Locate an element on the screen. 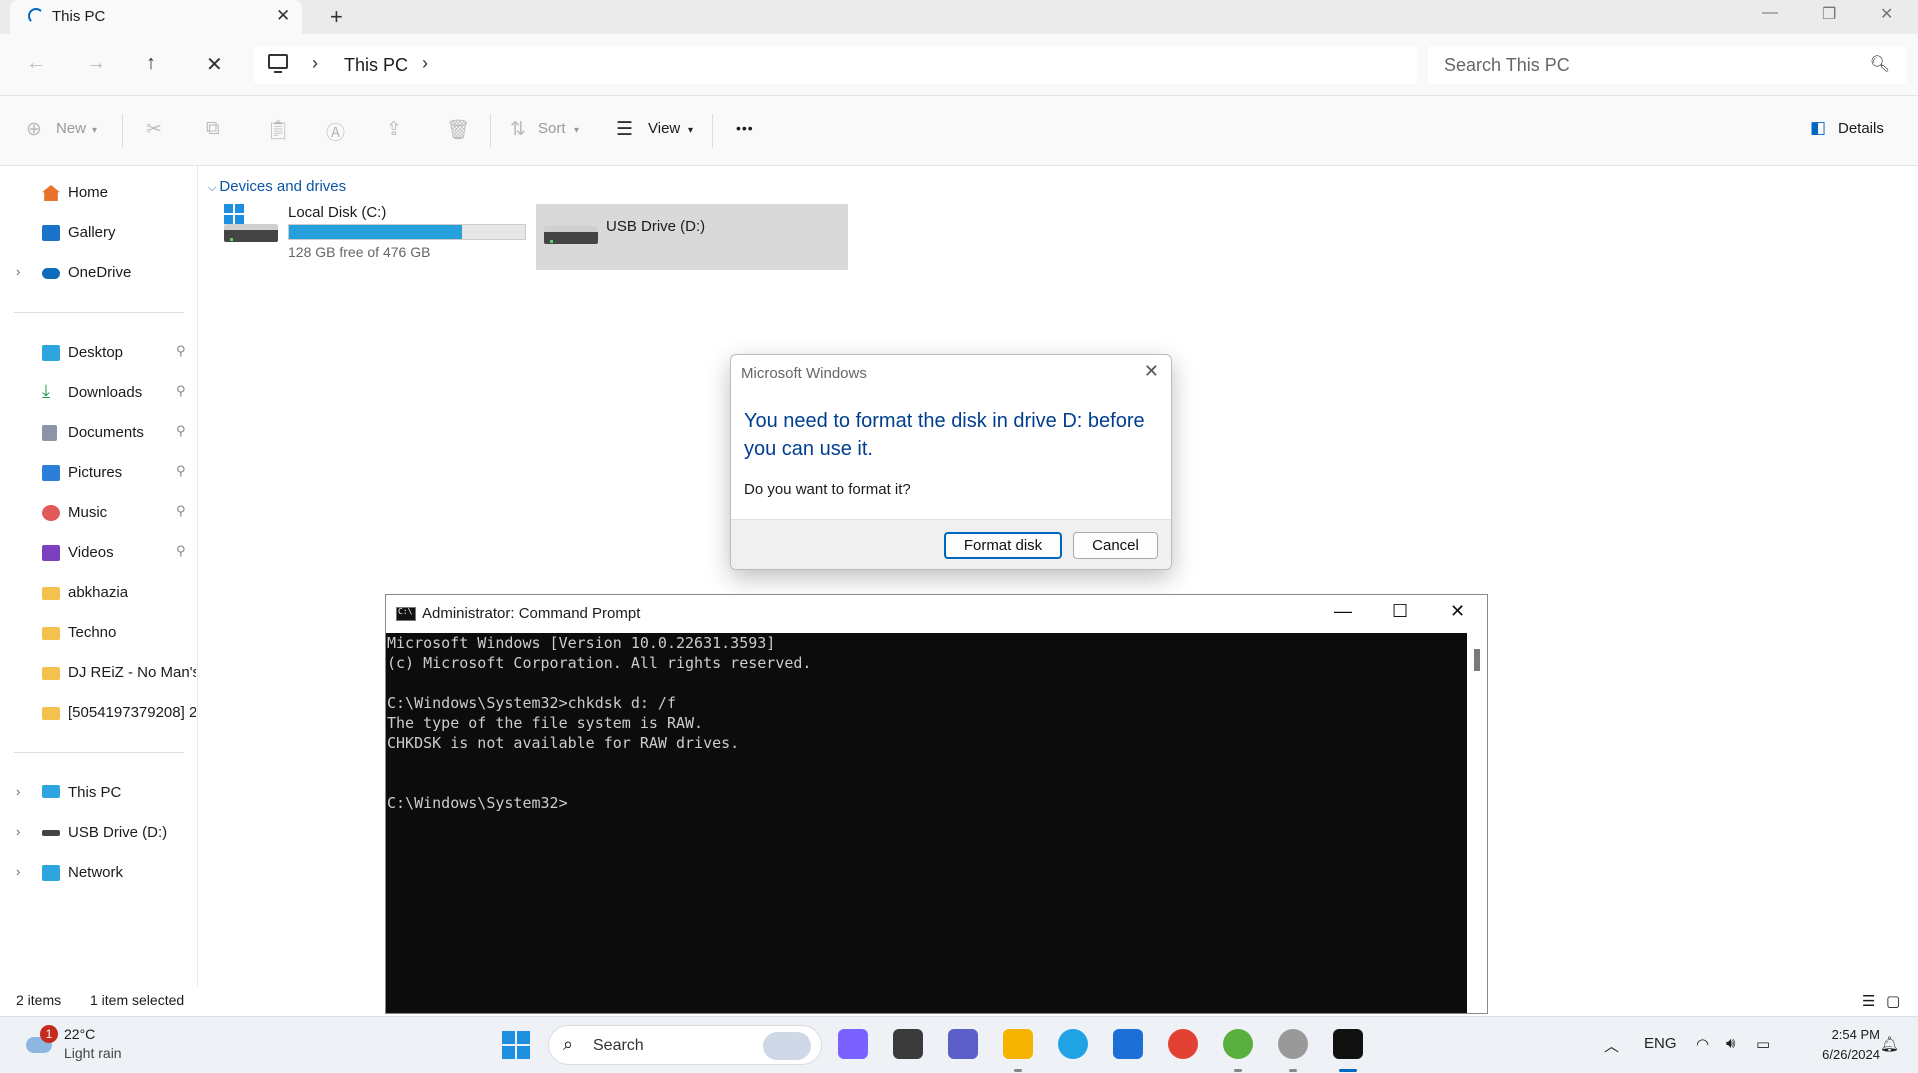  more-options-button: ••• is located at coordinates (745, 128).